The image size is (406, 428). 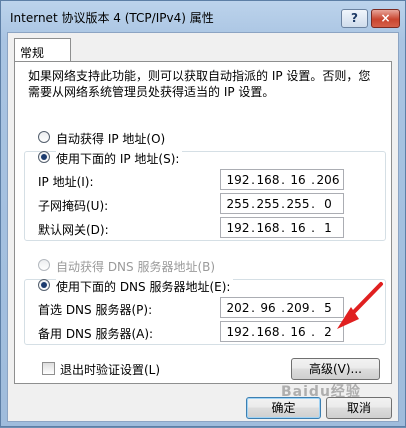 What do you see at coordinates (282, 307) in the screenshot?
I see `preferred-dns-input: 202. 96. 209. 5` at bounding box center [282, 307].